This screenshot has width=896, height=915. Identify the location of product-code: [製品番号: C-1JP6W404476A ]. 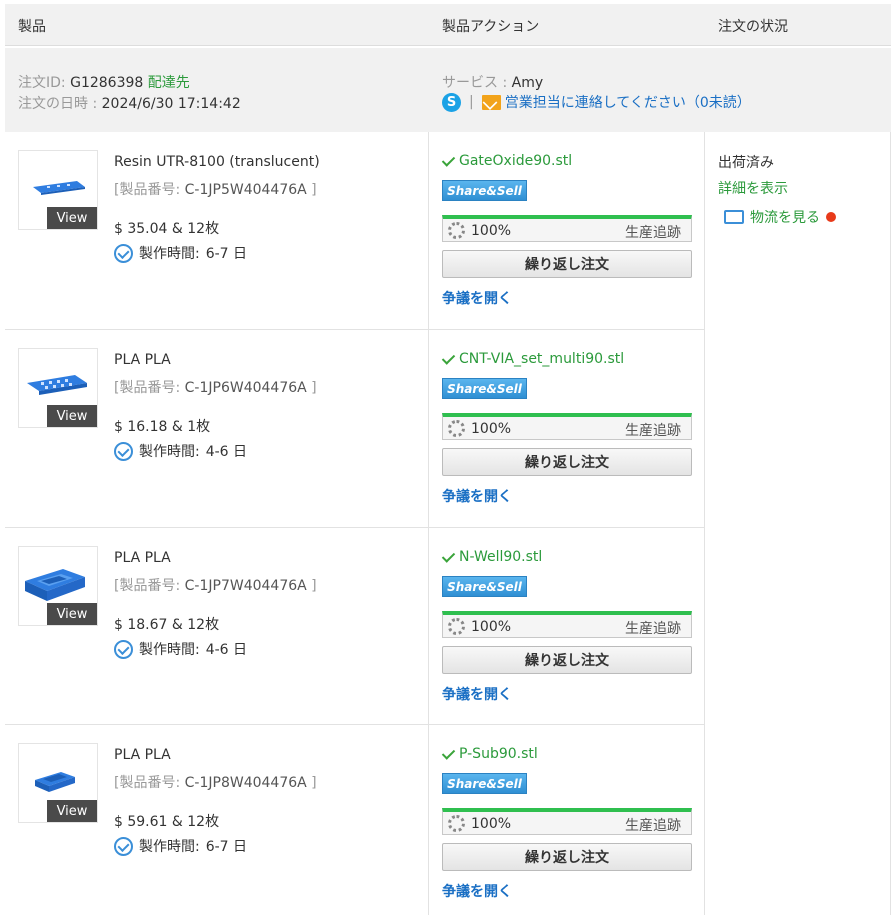
(215, 387).